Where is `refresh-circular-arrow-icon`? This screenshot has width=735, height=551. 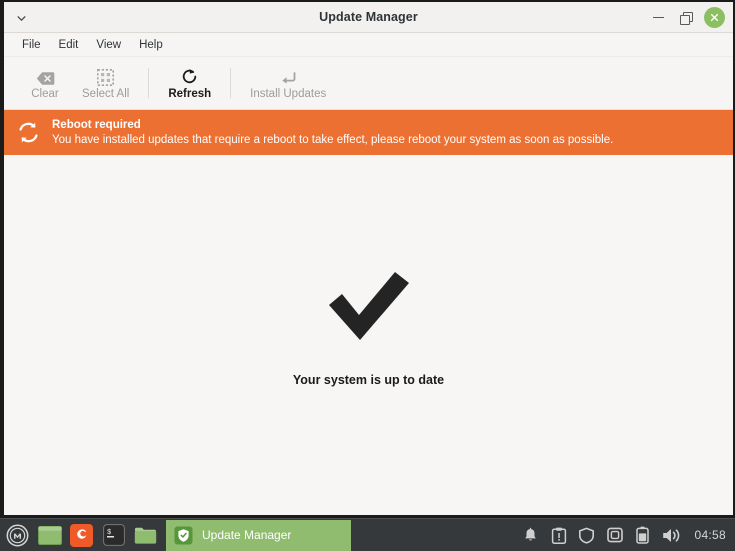
refresh-circular-arrow-icon is located at coordinates (189, 76).